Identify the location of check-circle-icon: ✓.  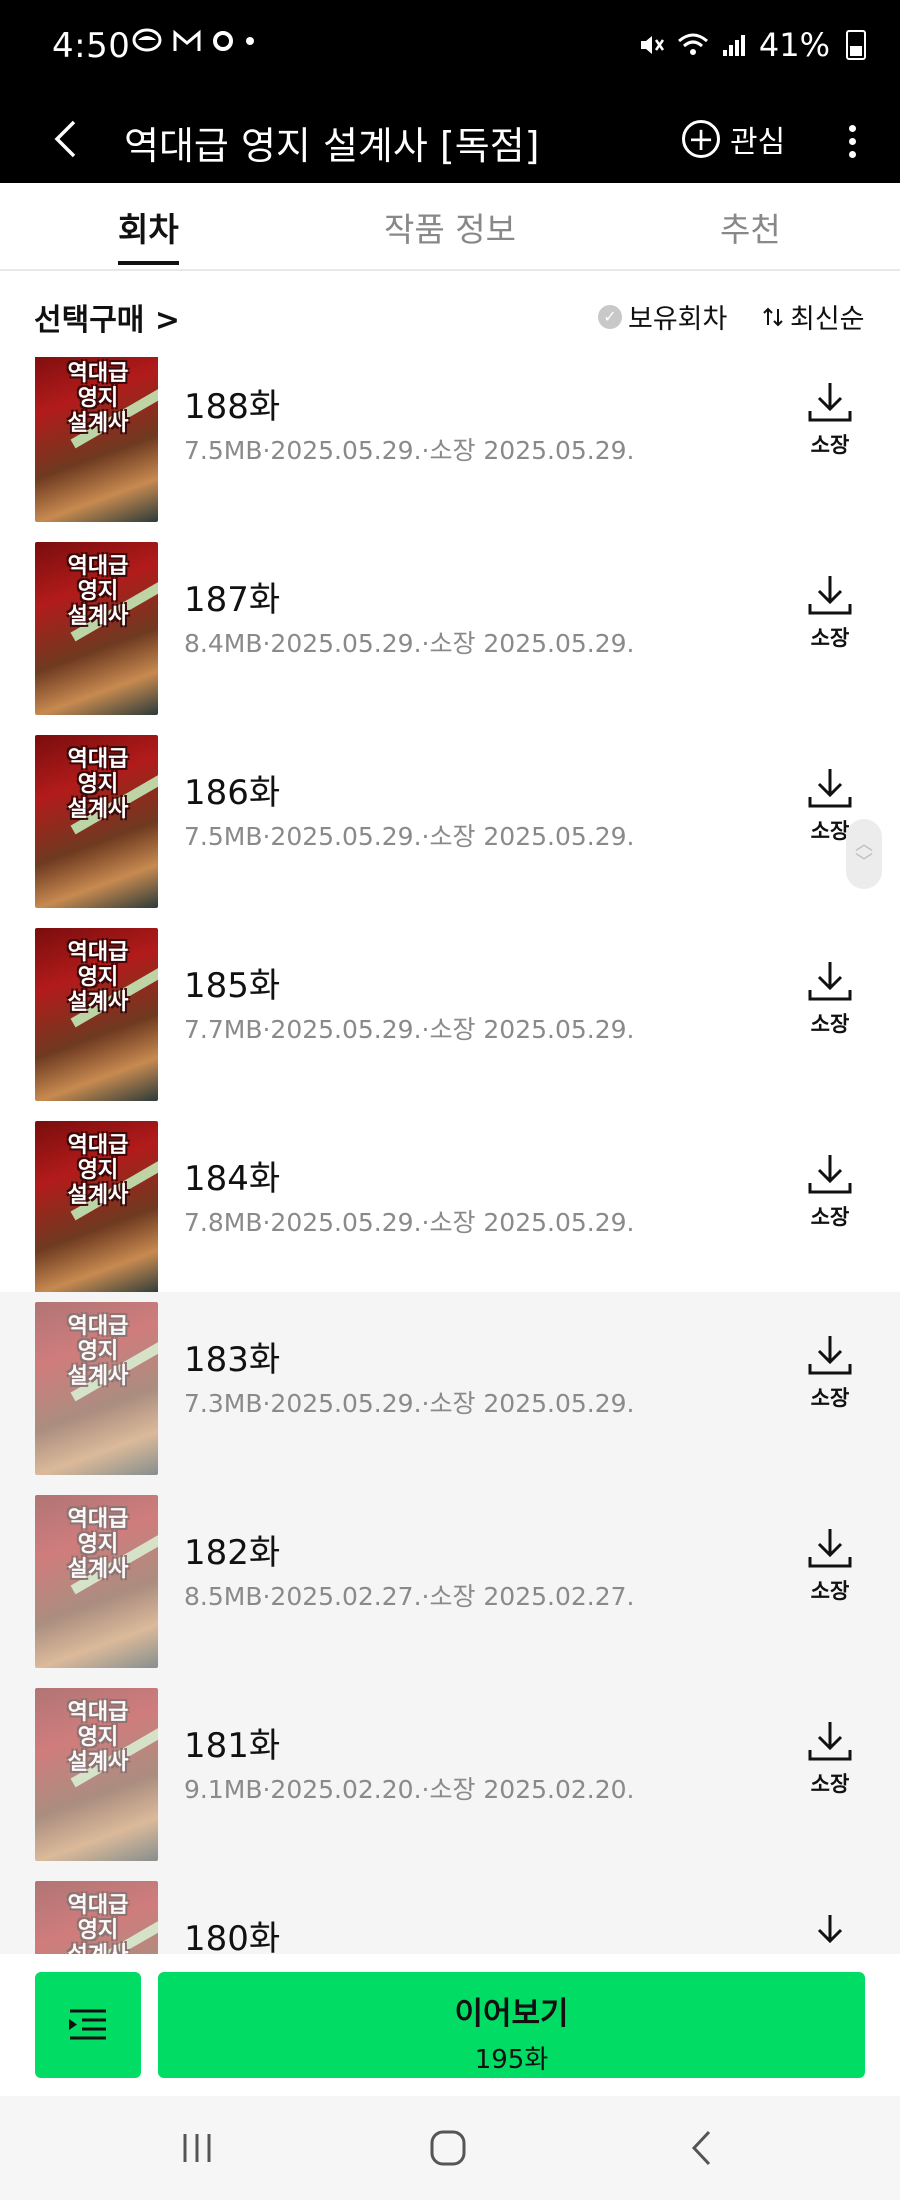
(610, 316).